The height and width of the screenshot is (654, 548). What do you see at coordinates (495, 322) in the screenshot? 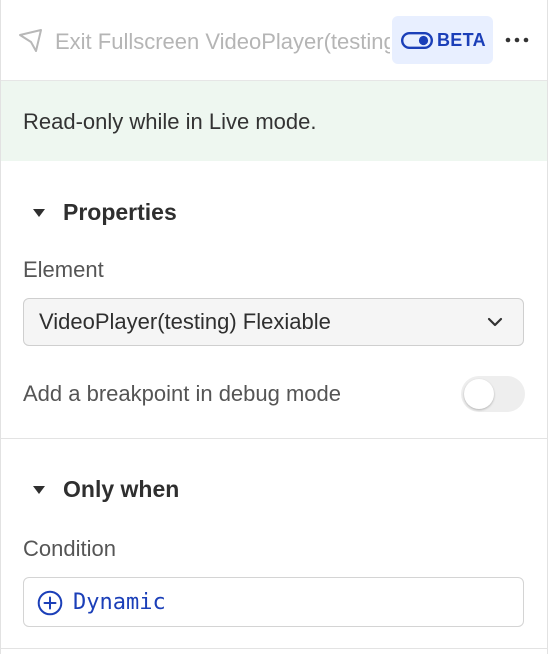
I see `chevron-down-icon` at bounding box center [495, 322].